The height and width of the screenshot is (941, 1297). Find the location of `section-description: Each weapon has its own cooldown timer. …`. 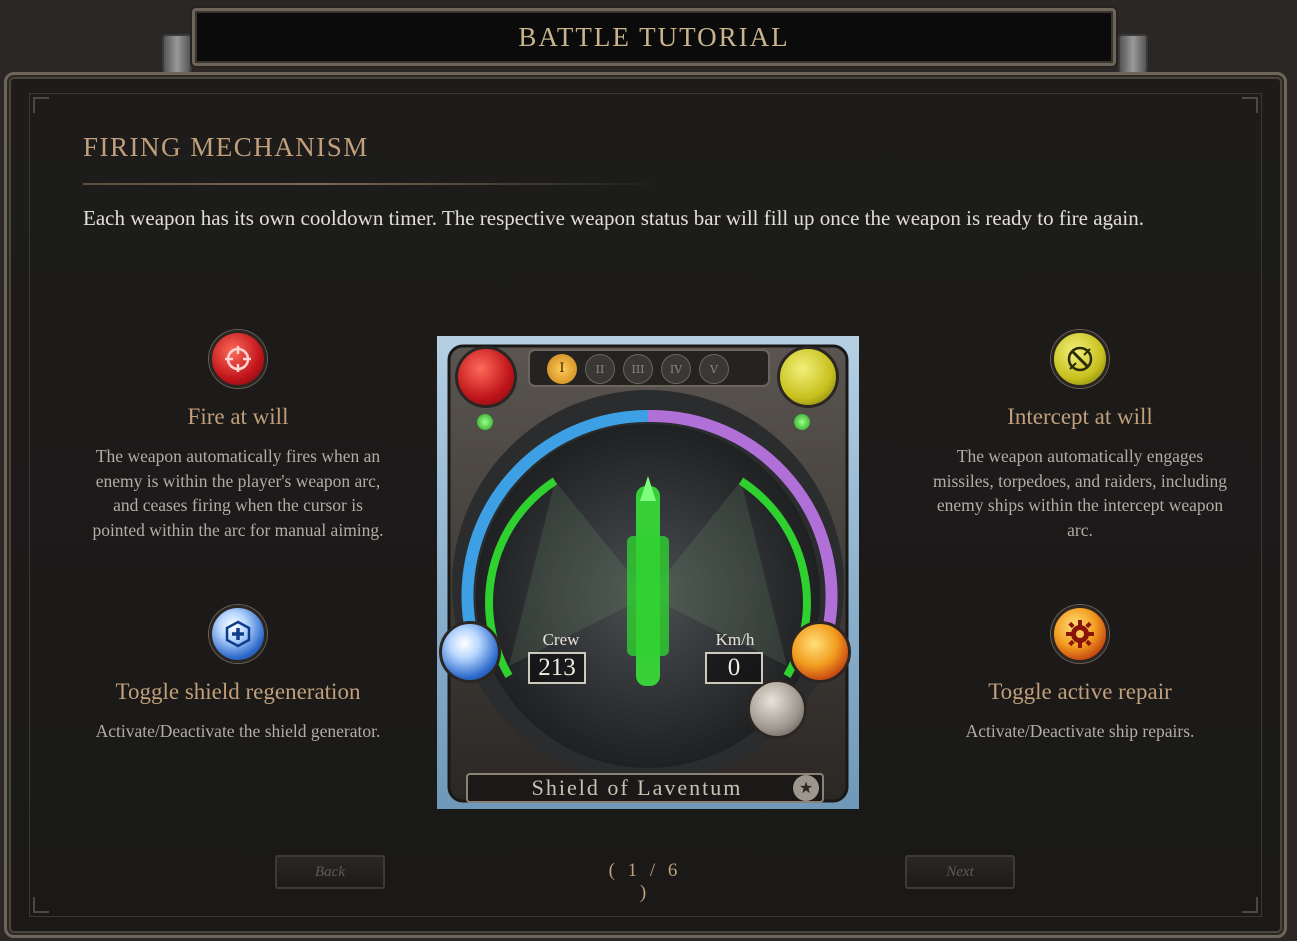

section-description: Each weapon has its own cooldown timer. … is located at coordinates (613, 218).